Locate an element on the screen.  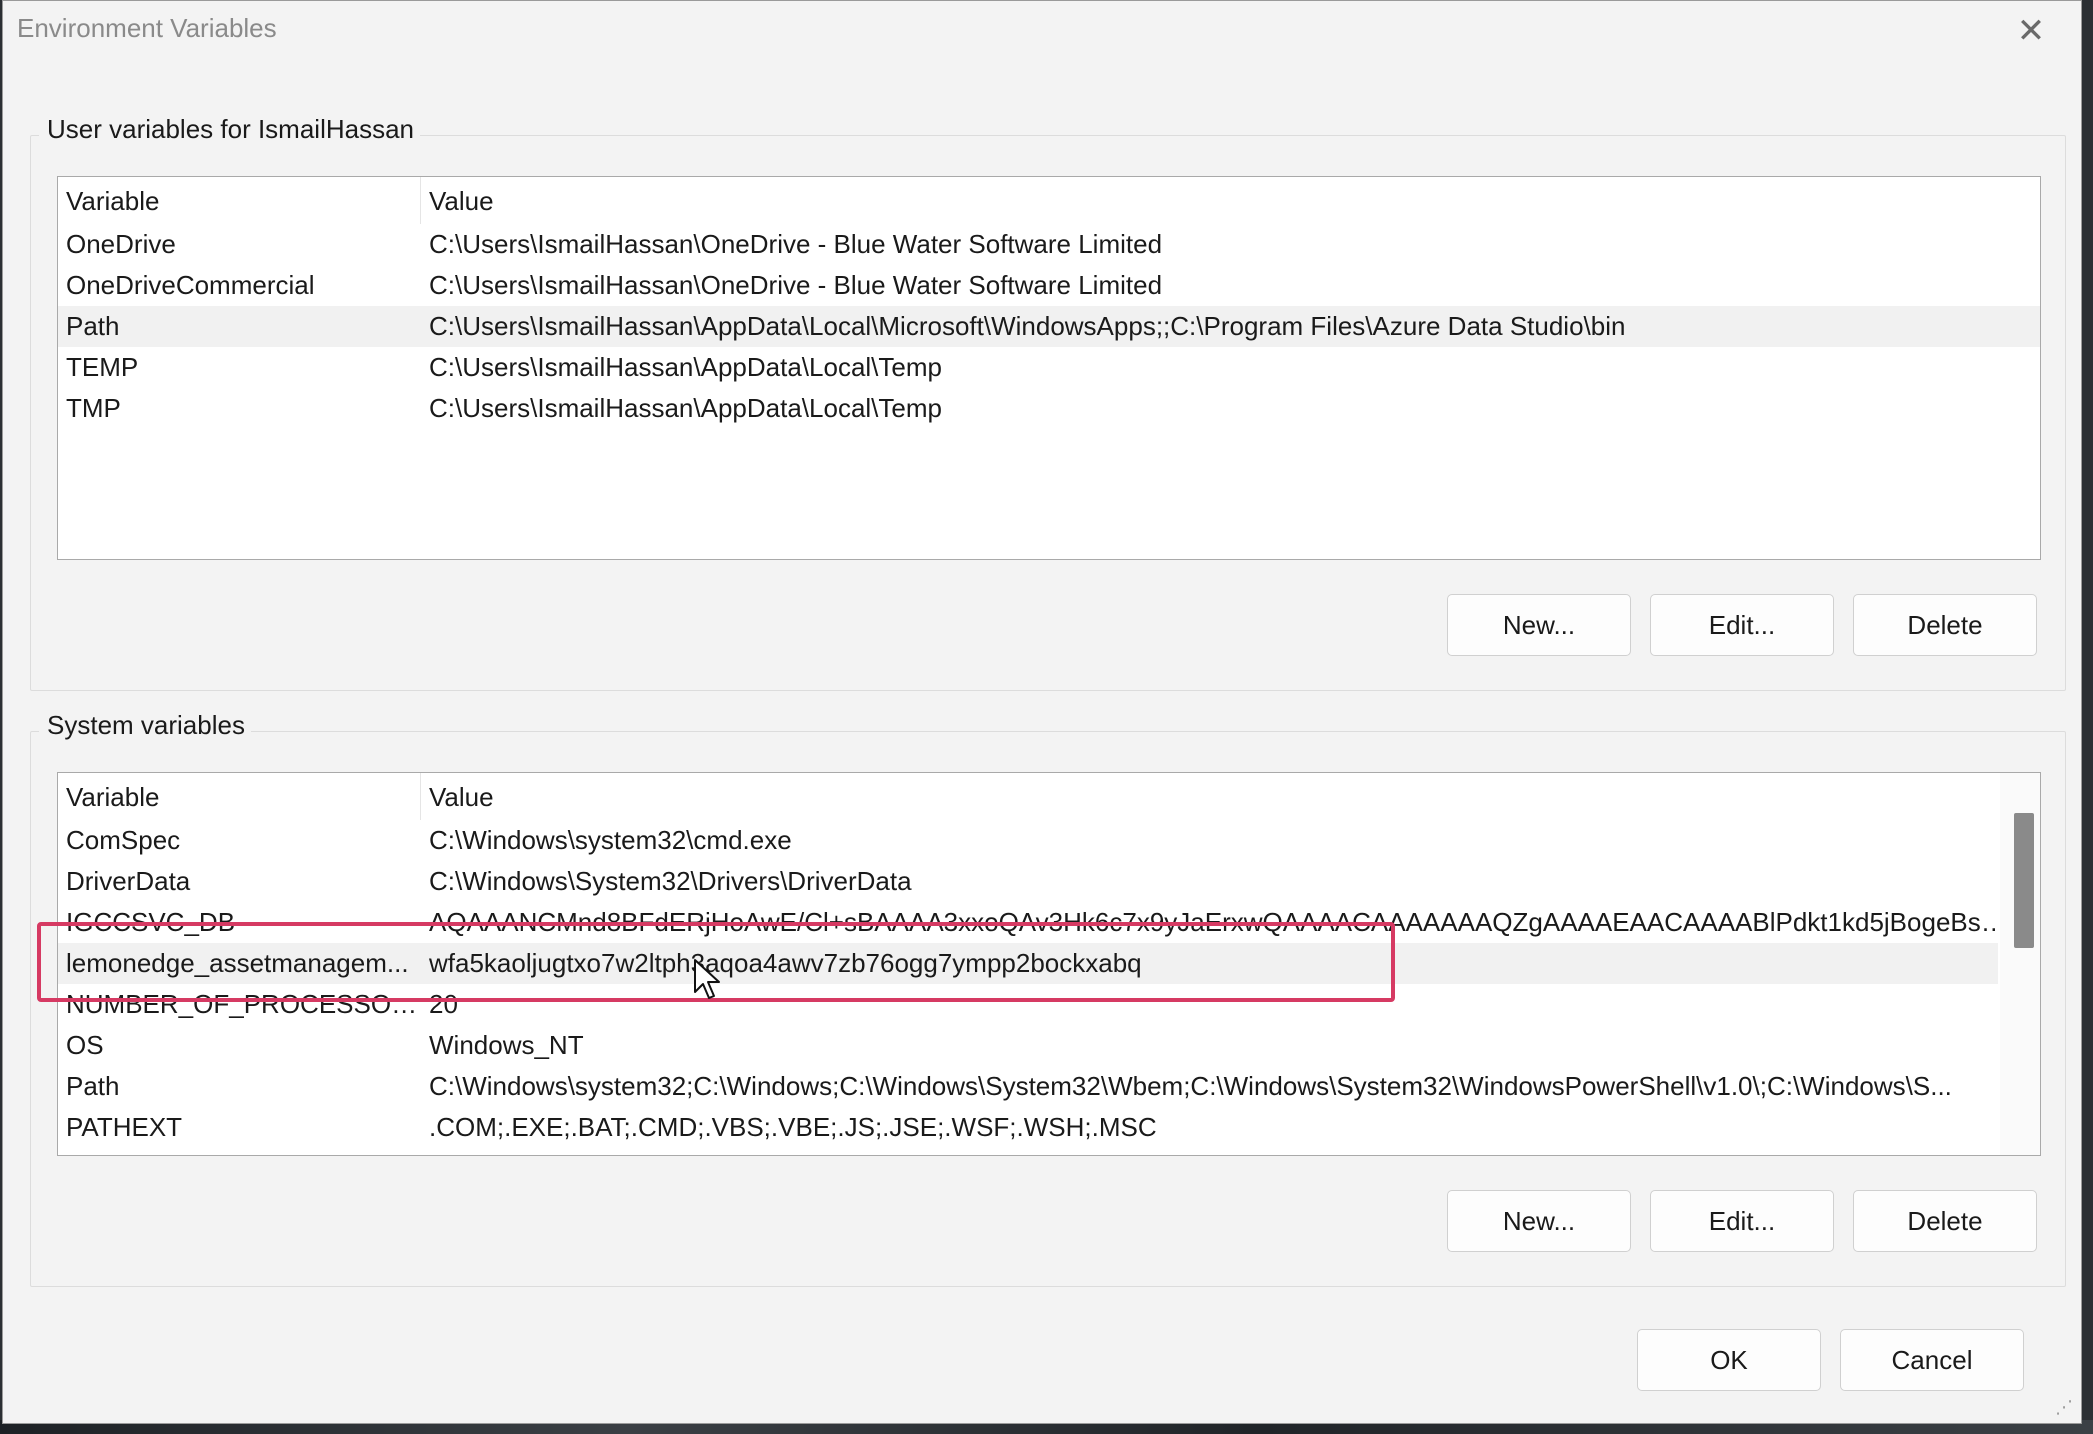
ok-button: OK is located at coordinates (1729, 1360).